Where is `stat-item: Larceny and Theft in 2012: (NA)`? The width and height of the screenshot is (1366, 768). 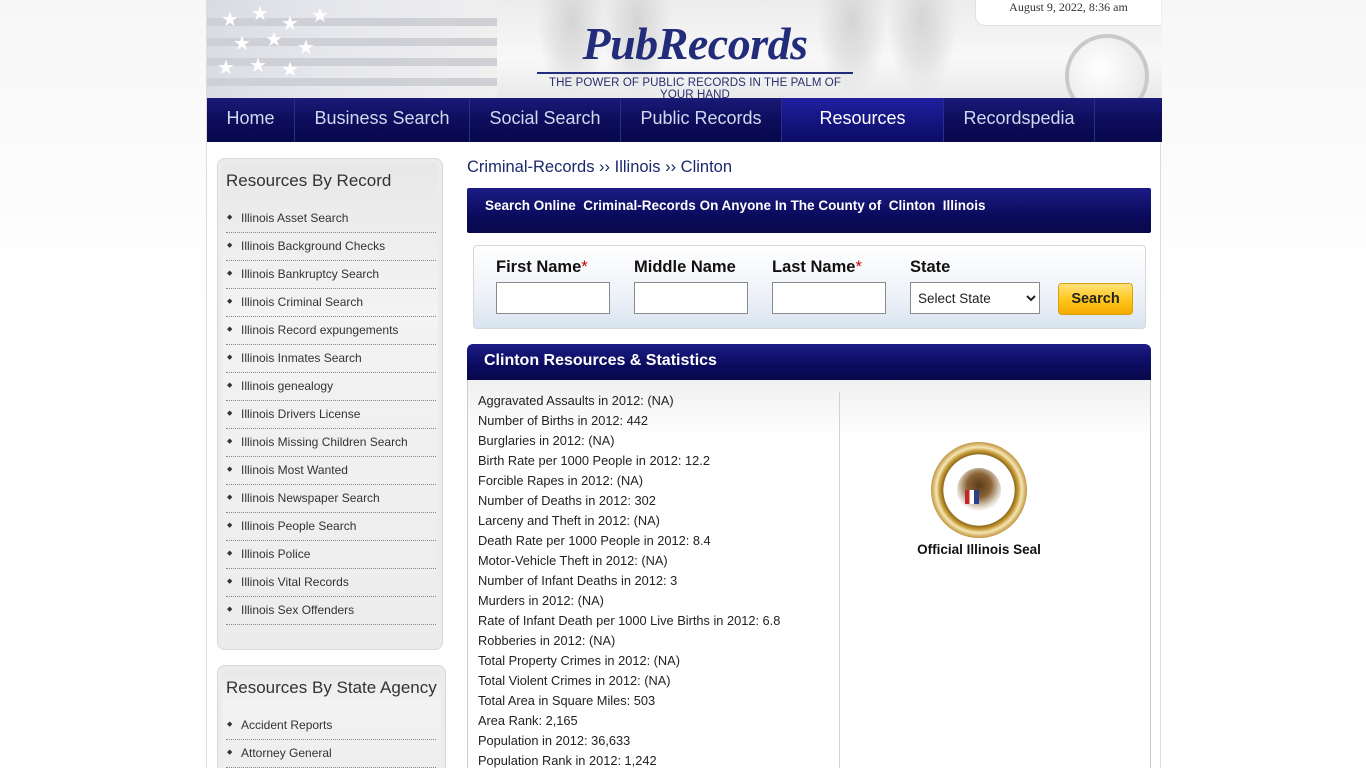
stat-item: Larceny and Theft in 2012: (NA) is located at coordinates (569, 520).